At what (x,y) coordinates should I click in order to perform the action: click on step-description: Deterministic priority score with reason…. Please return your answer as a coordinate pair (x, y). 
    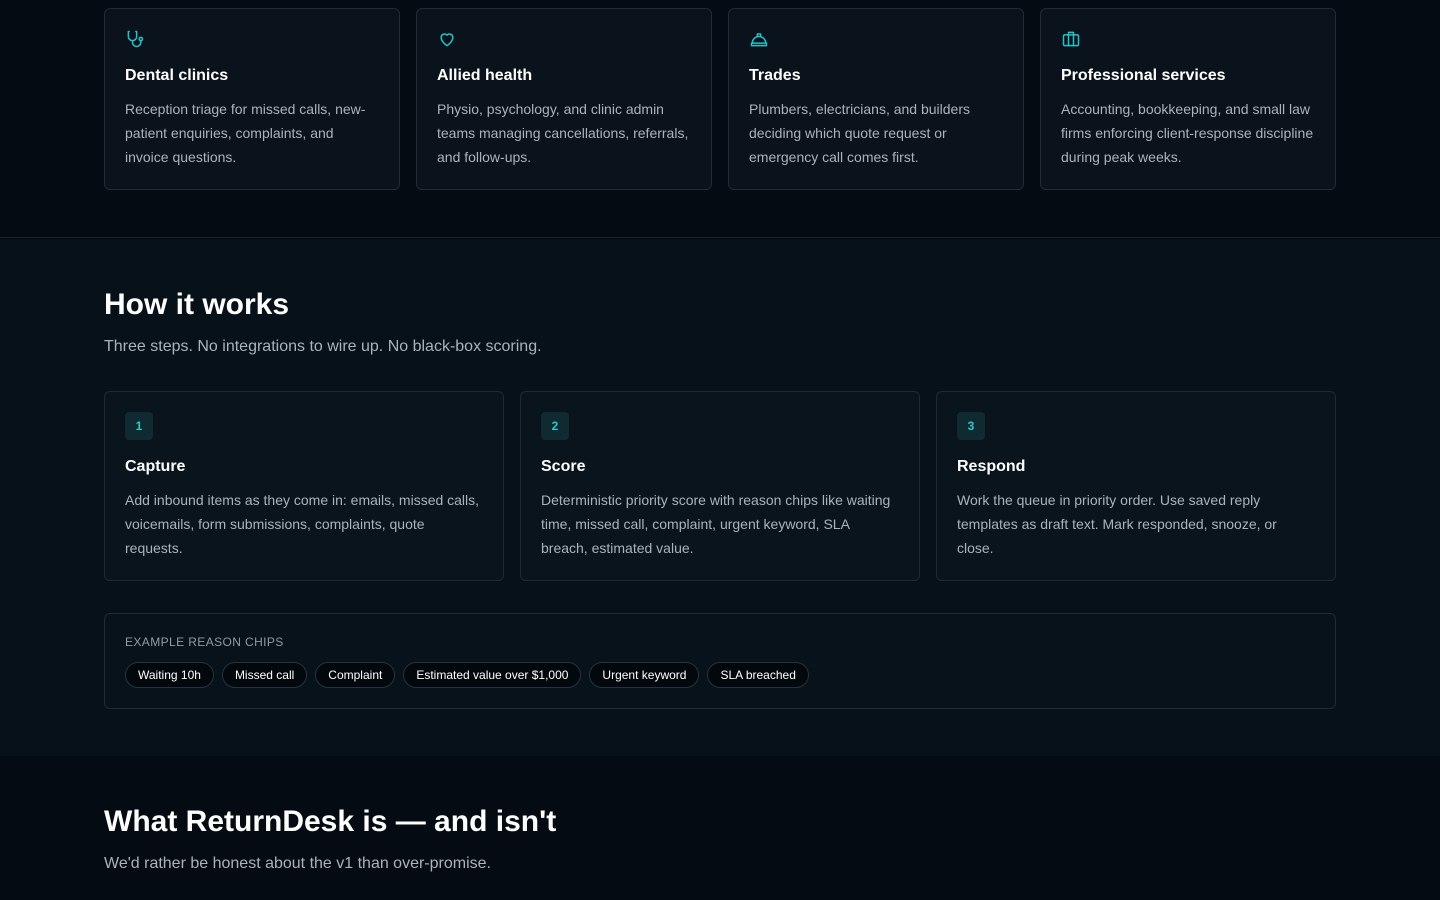
    Looking at the image, I should click on (716, 524).